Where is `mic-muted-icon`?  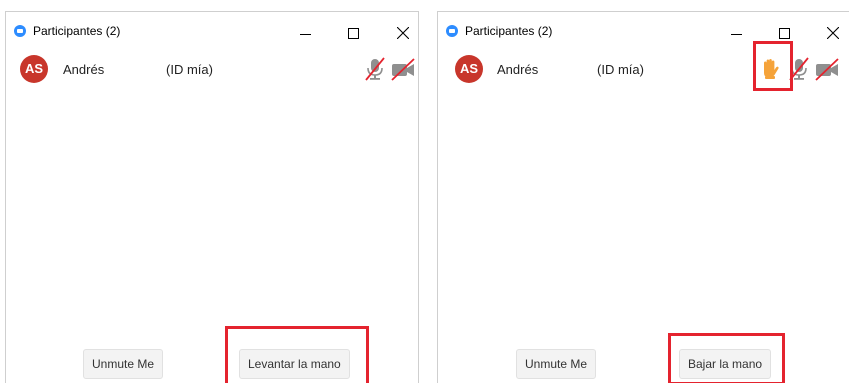 mic-muted-icon is located at coordinates (375, 69).